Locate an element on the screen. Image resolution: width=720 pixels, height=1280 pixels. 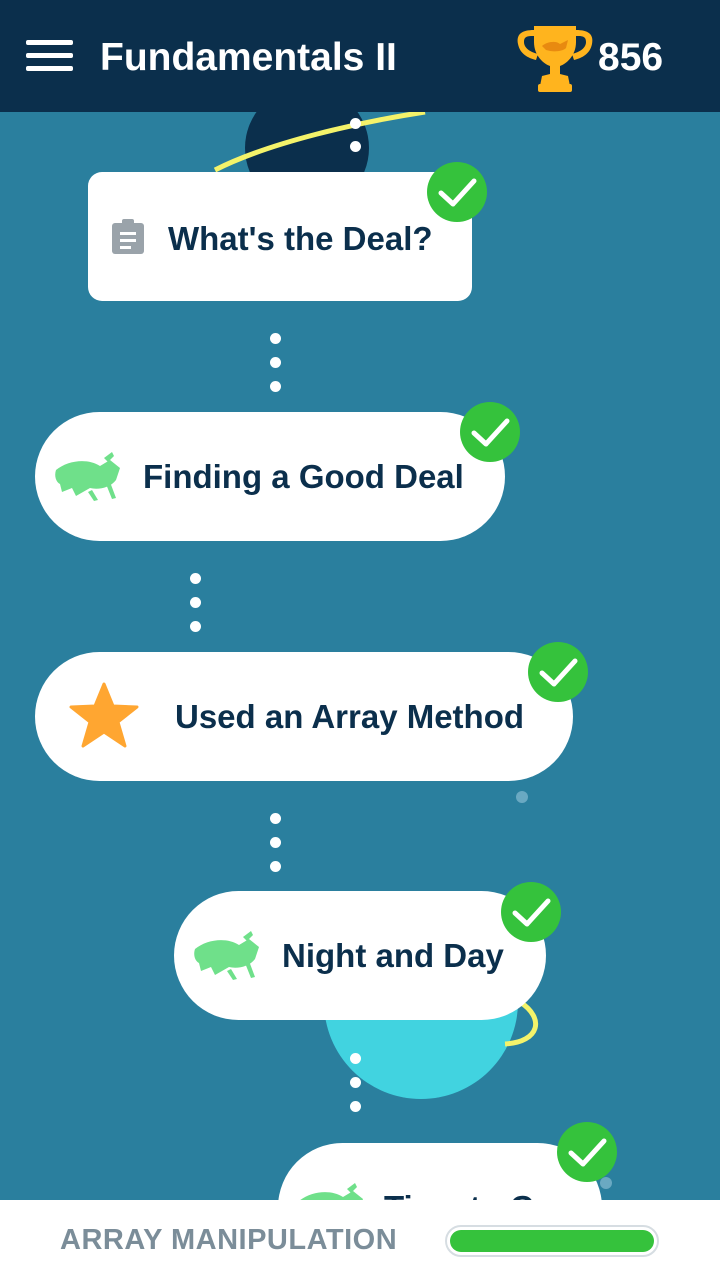
lesson-label: Time to C is located at coordinates (459, 1194).